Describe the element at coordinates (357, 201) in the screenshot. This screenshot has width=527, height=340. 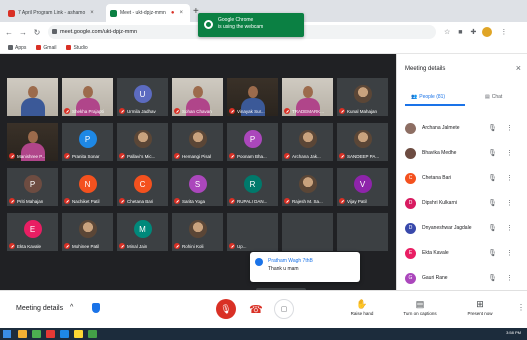
I see `participant-name-text: Vijay Patil` at that location.